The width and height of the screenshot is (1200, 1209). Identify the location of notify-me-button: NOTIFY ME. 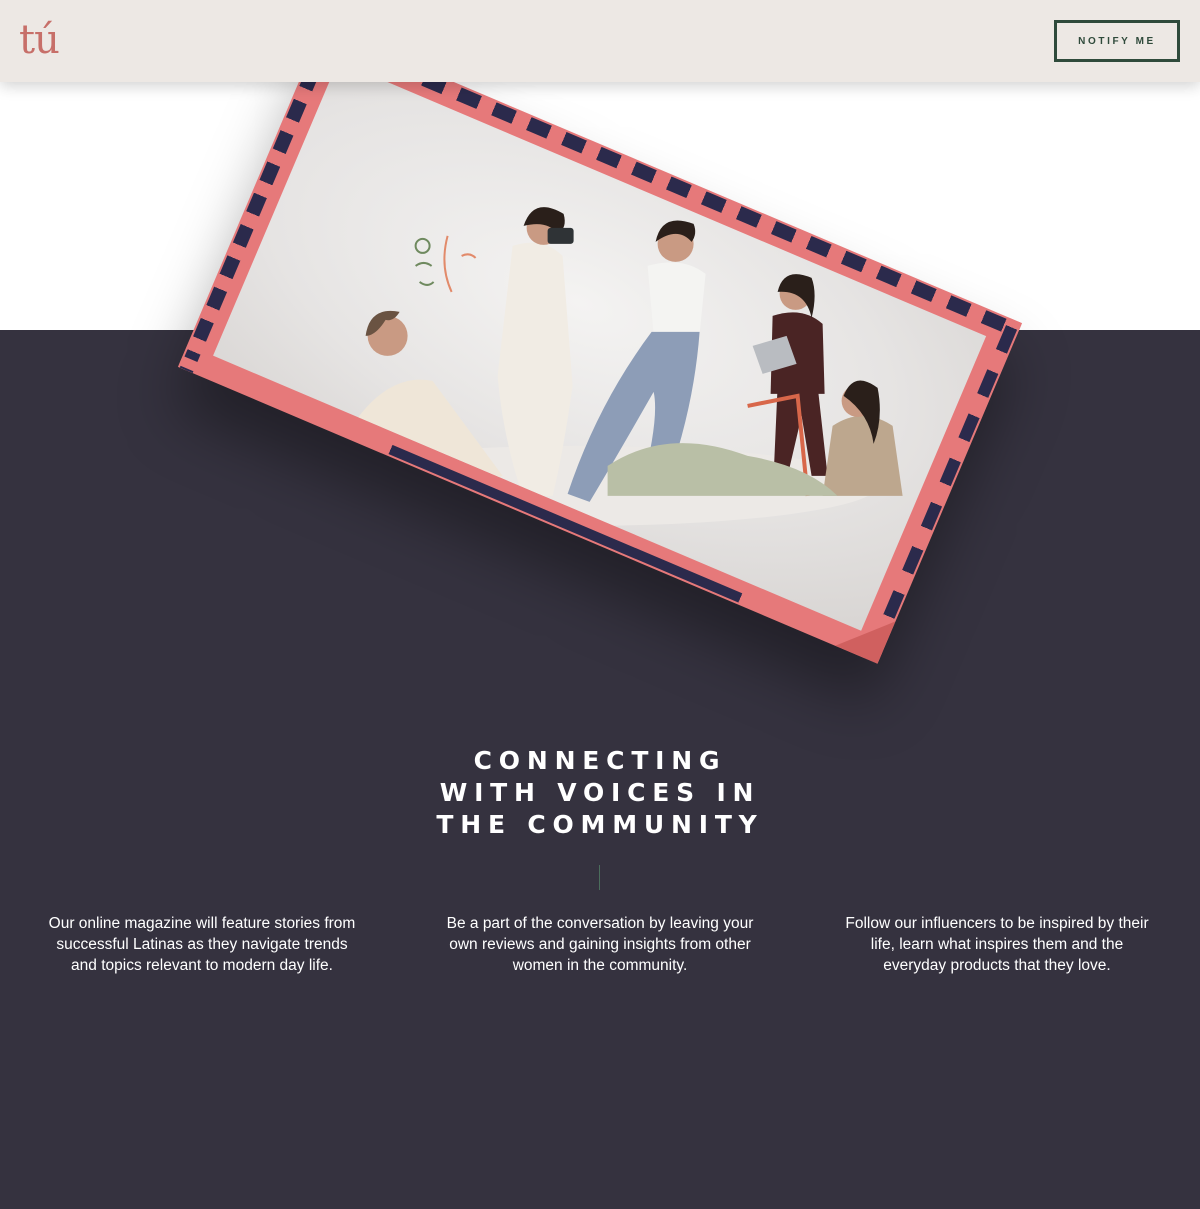
(1117, 41).